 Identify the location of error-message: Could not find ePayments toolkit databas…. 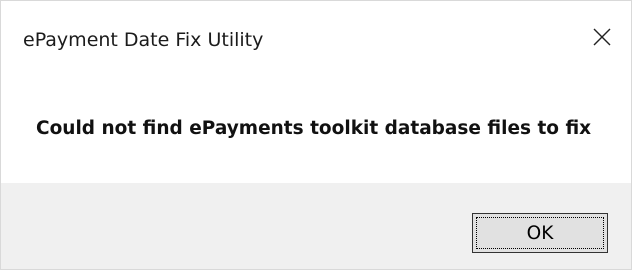
(314, 128).